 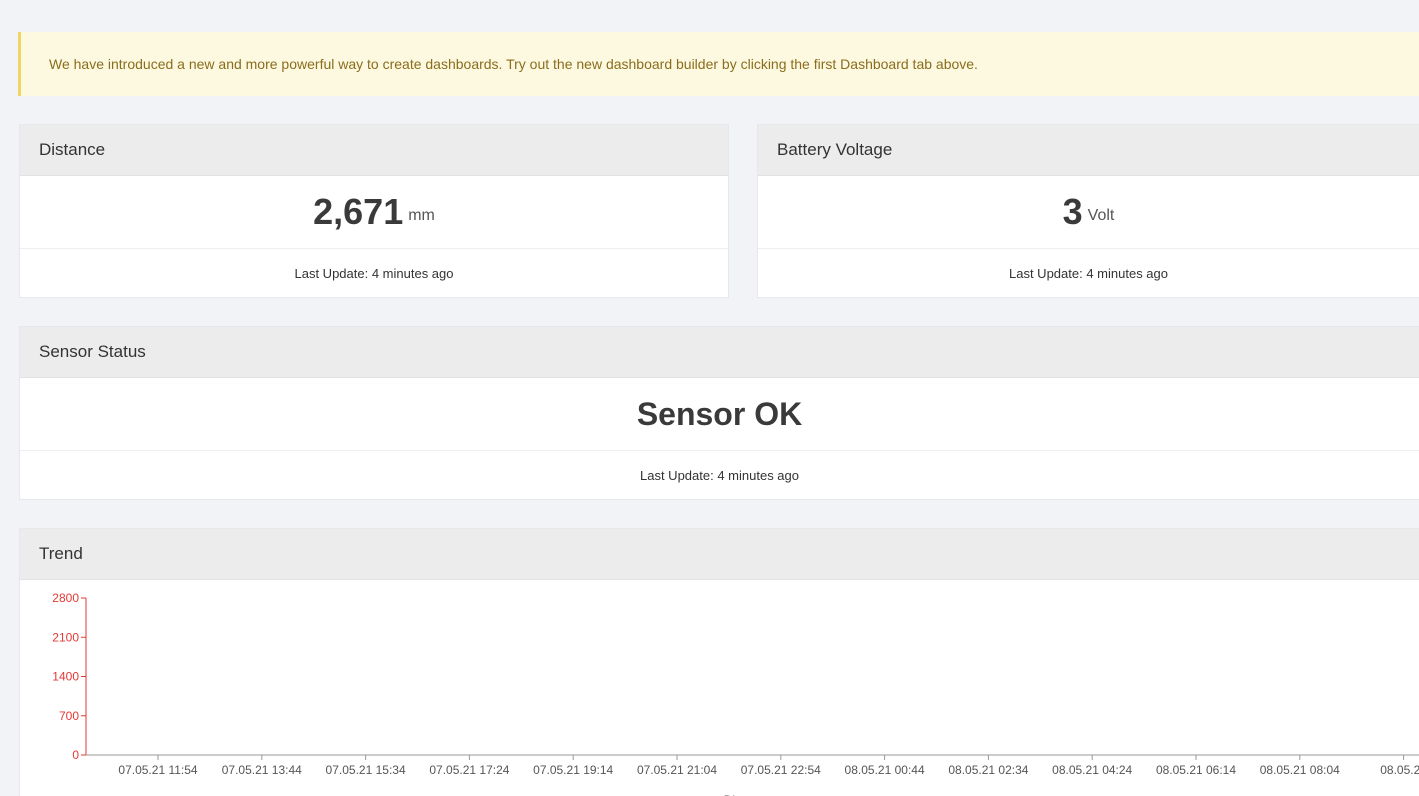 I want to click on value-row: Sensor OK, so click(x=719, y=414).